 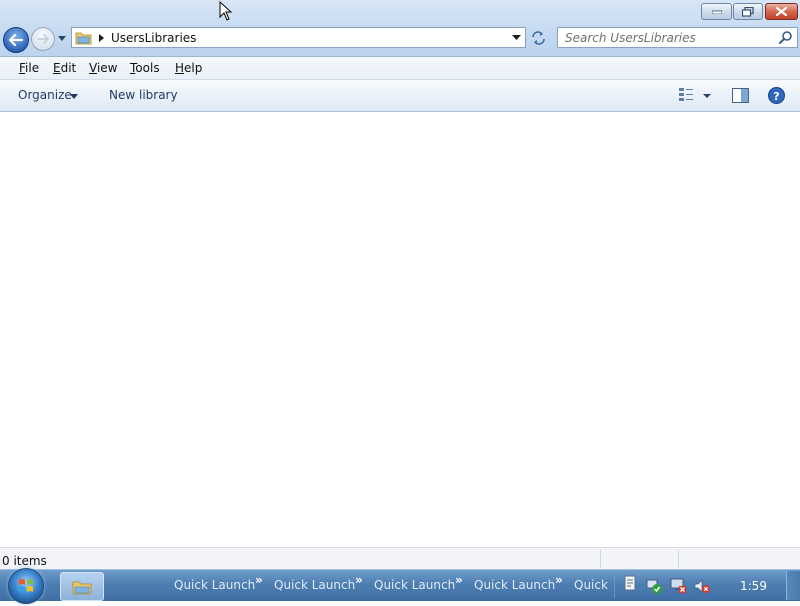 I want to click on status-bar: 0 items, so click(x=400, y=558).